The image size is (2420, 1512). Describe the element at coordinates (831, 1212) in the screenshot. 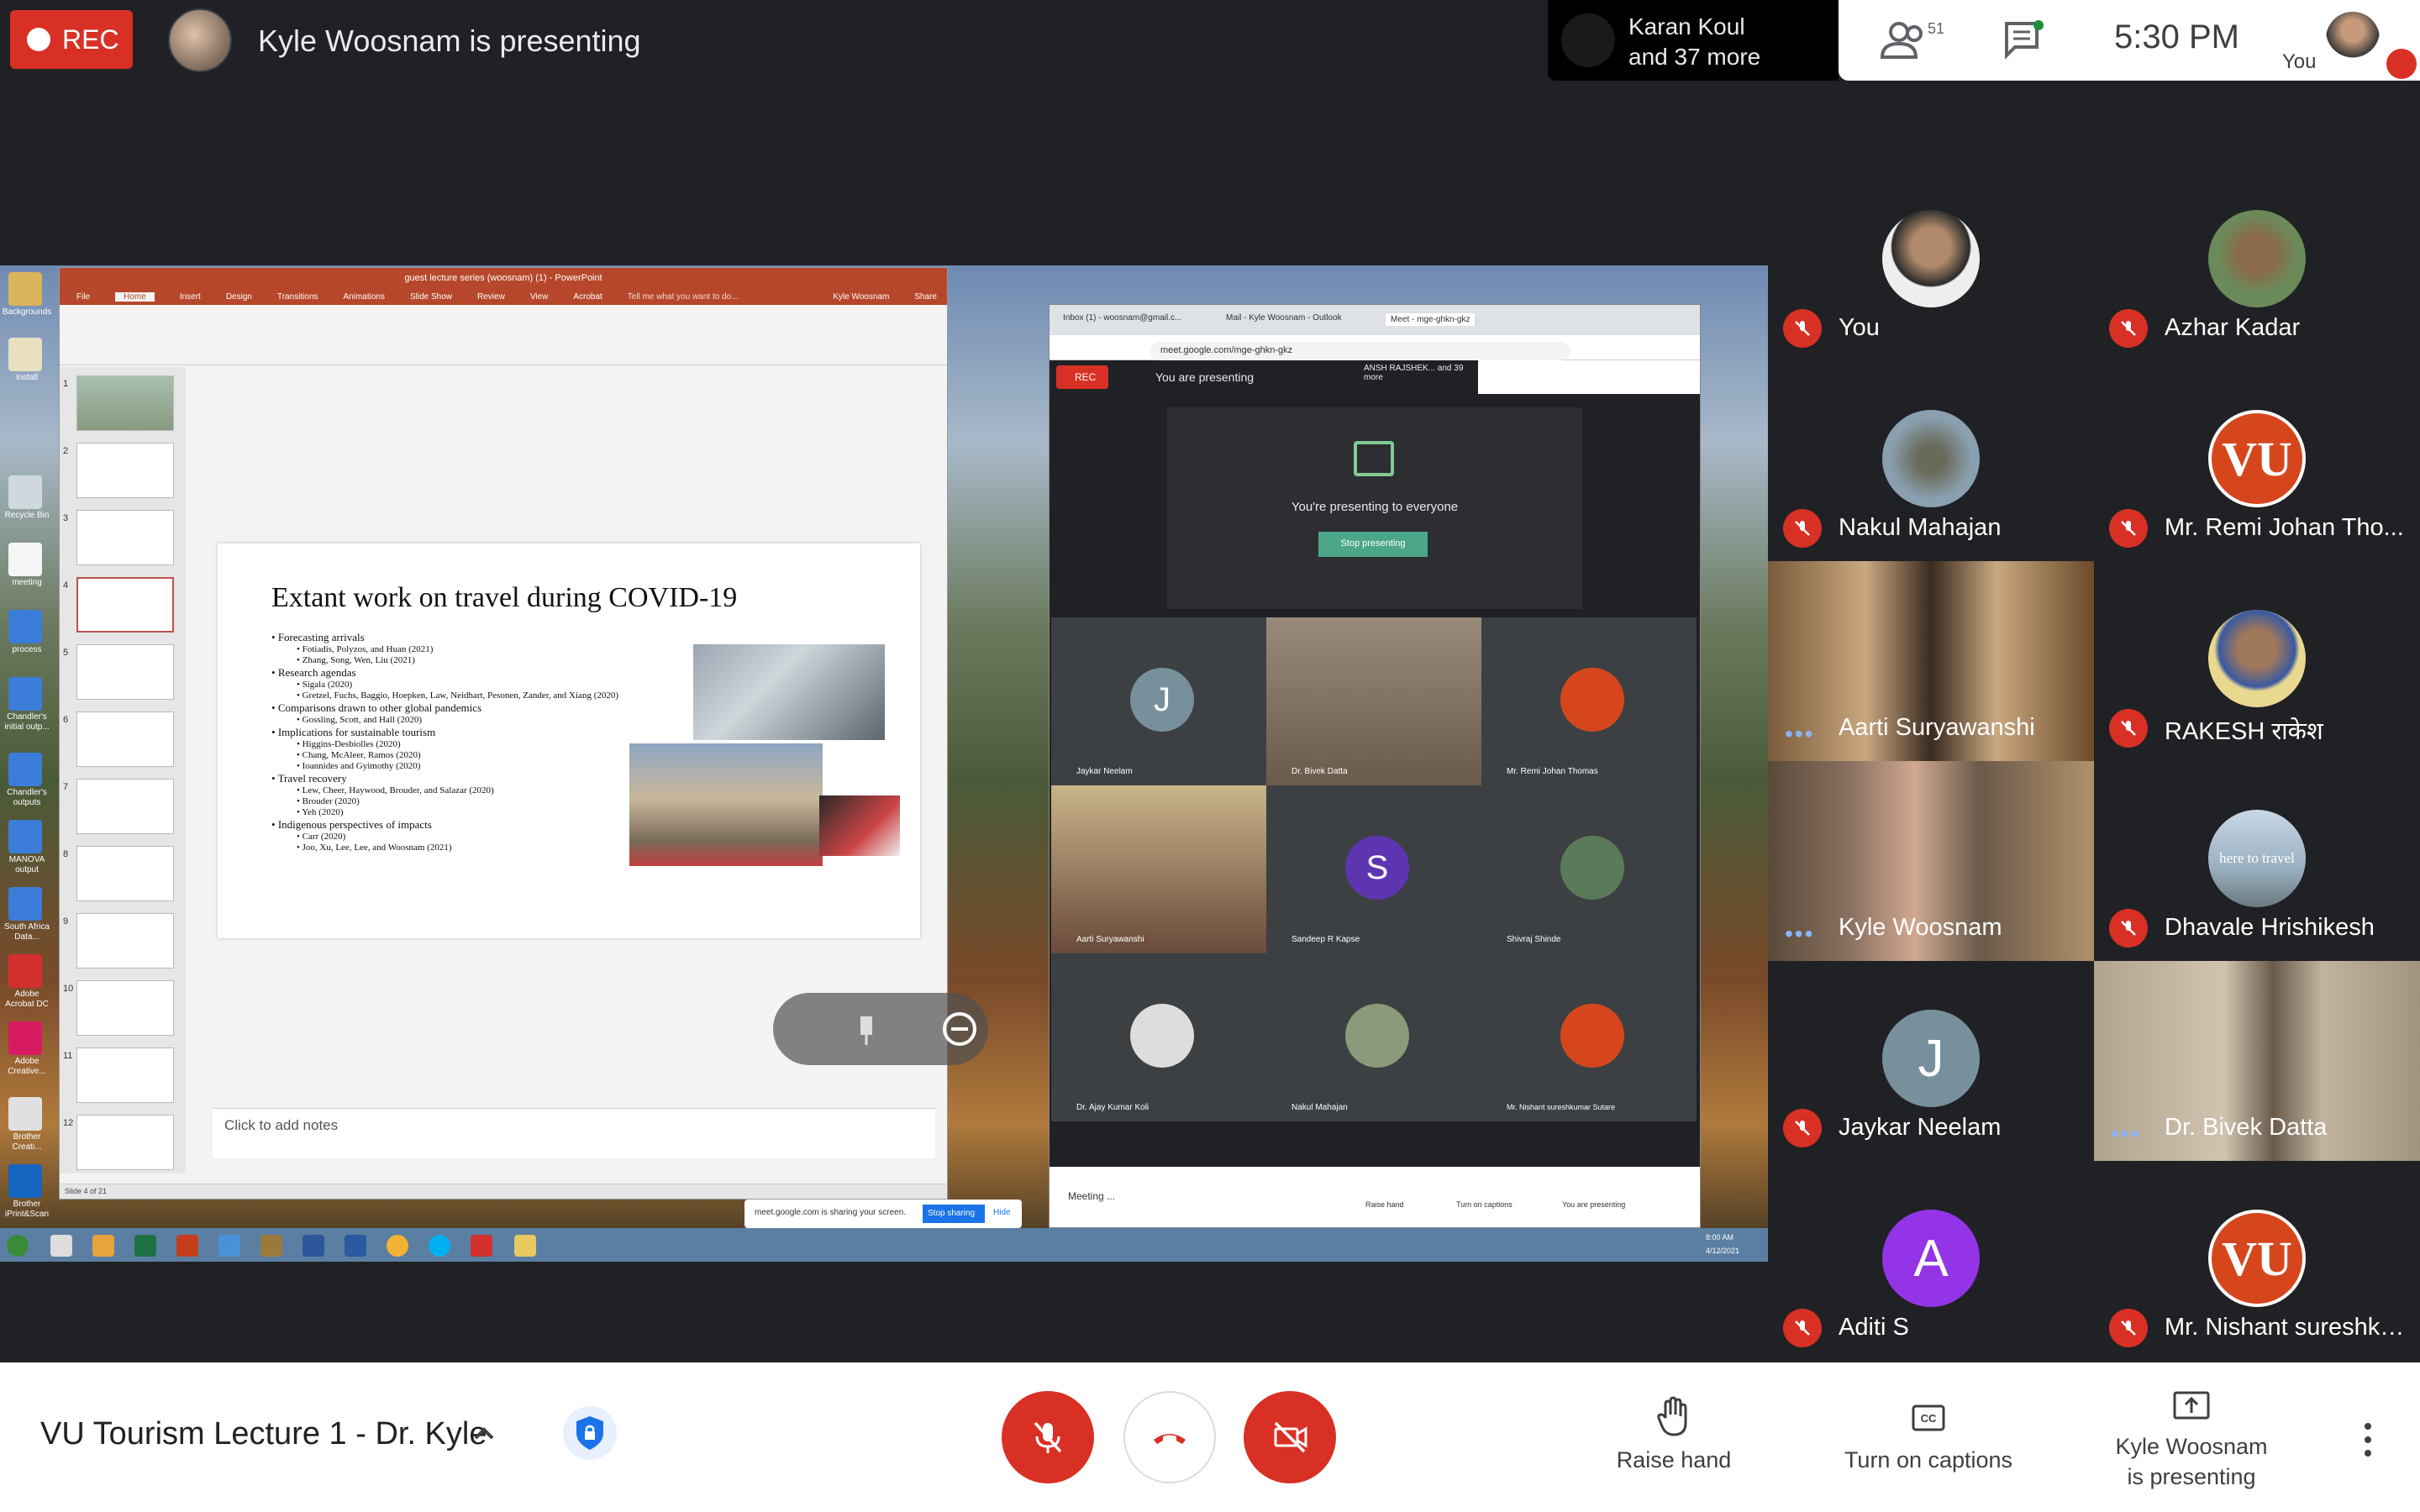

I see `sharing-text: meet.google.com is sharing your screen.` at that location.